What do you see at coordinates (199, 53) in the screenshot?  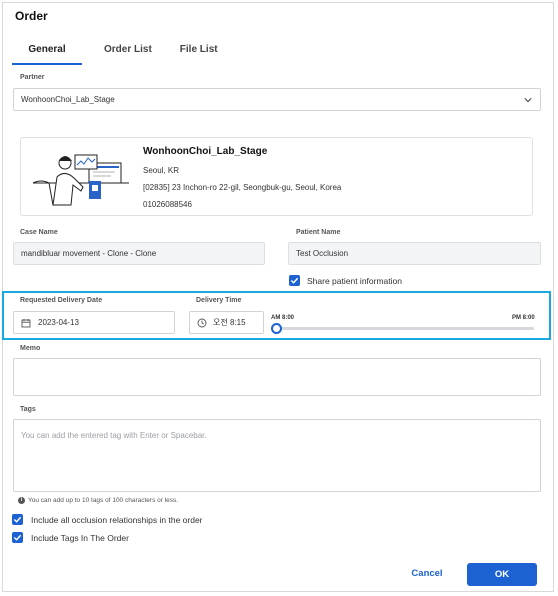 I see `tab-file-list: File List` at bounding box center [199, 53].